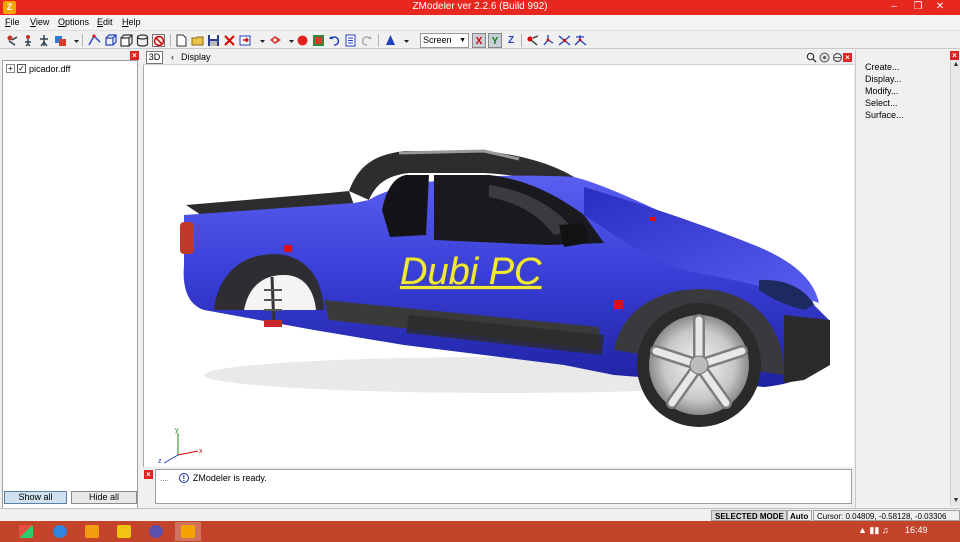  I want to click on axis-x-toggle: X, so click(479, 40).